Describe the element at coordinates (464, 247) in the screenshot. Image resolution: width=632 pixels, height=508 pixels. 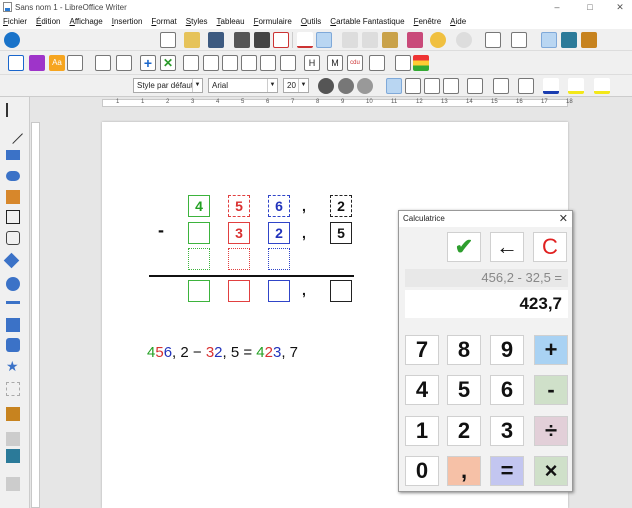
I see `validate-button: ✔` at that location.